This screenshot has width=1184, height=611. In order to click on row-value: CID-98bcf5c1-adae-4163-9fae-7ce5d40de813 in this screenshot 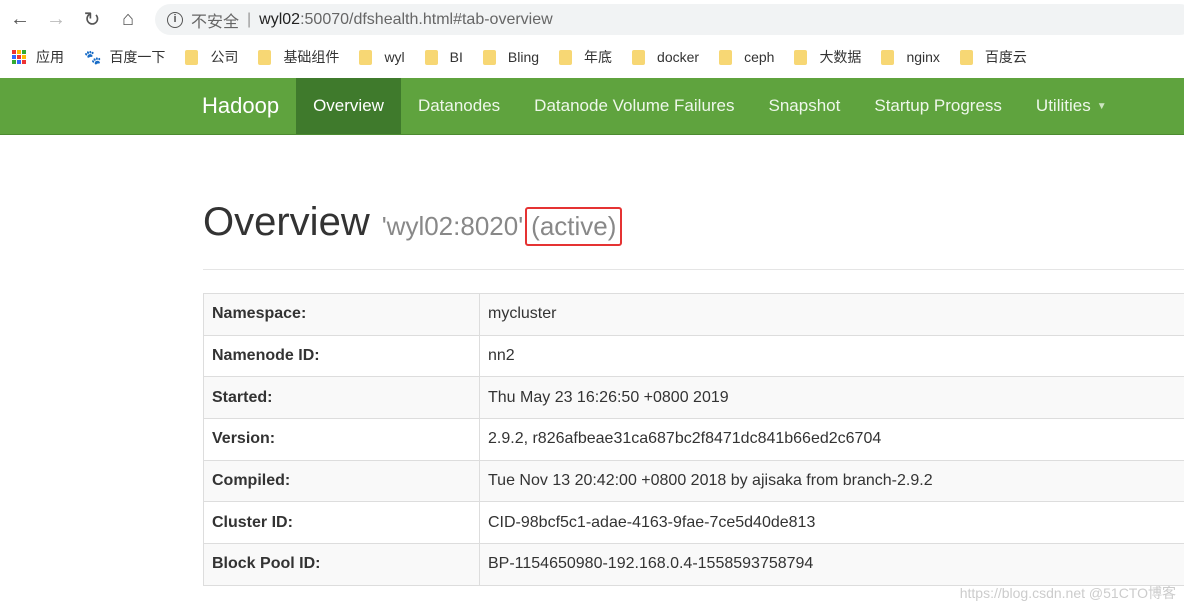, I will do `click(831, 523)`.